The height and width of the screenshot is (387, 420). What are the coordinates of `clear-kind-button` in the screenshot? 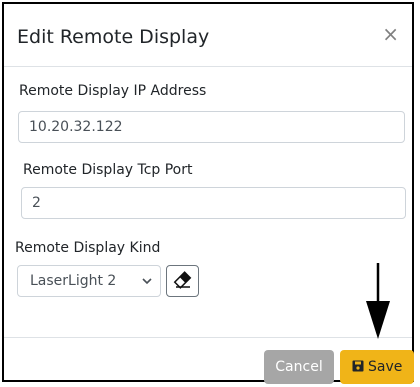 It's located at (182, 281).